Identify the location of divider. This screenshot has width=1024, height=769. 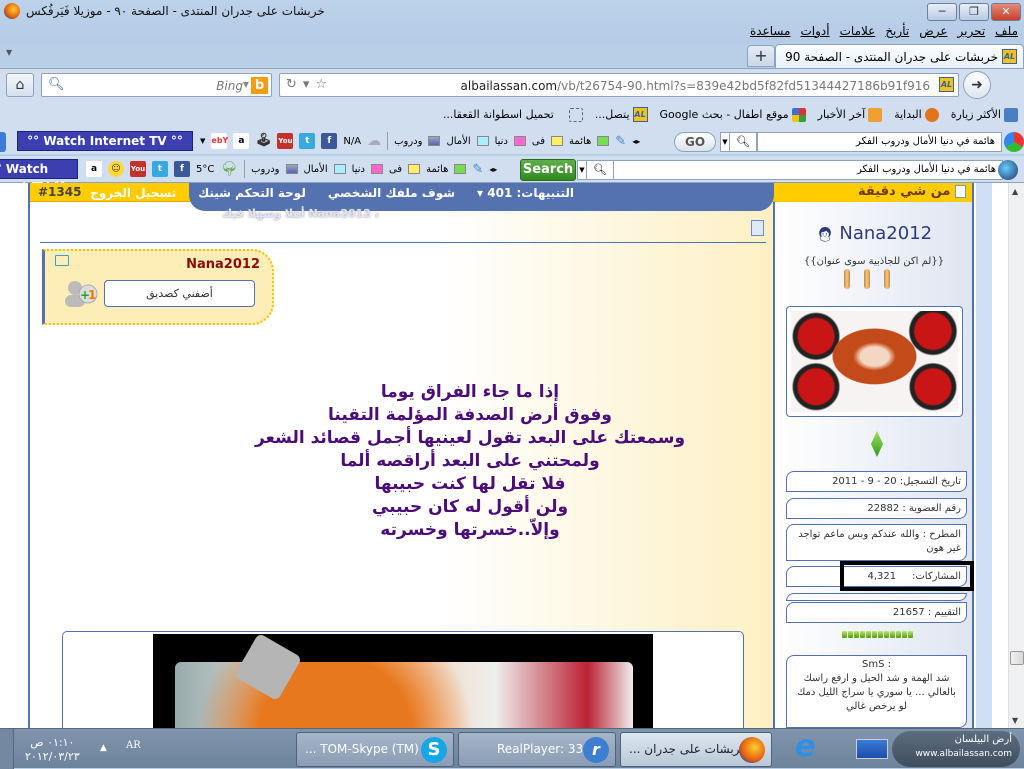
(403, 242).